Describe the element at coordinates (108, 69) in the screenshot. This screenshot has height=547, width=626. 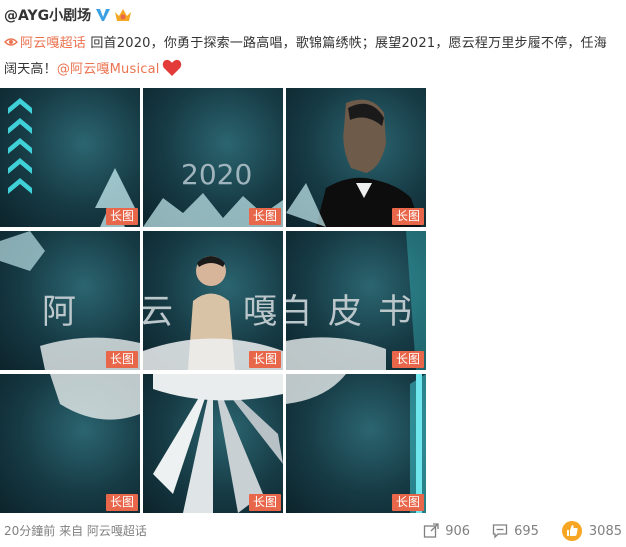
I see `mention-link: @阿云嘎Musical` at that location.